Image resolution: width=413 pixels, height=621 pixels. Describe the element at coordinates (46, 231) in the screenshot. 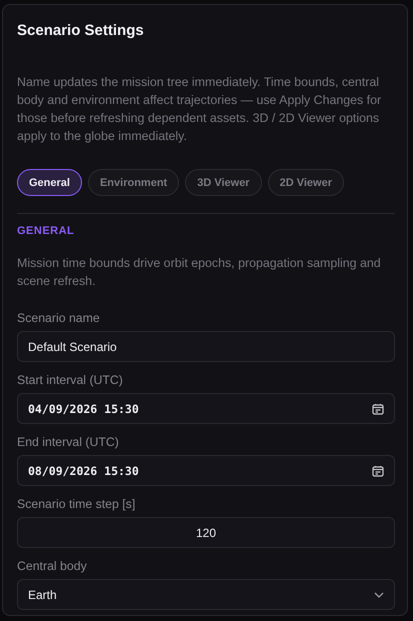

I see `section-heading: GENERAL` at that location.